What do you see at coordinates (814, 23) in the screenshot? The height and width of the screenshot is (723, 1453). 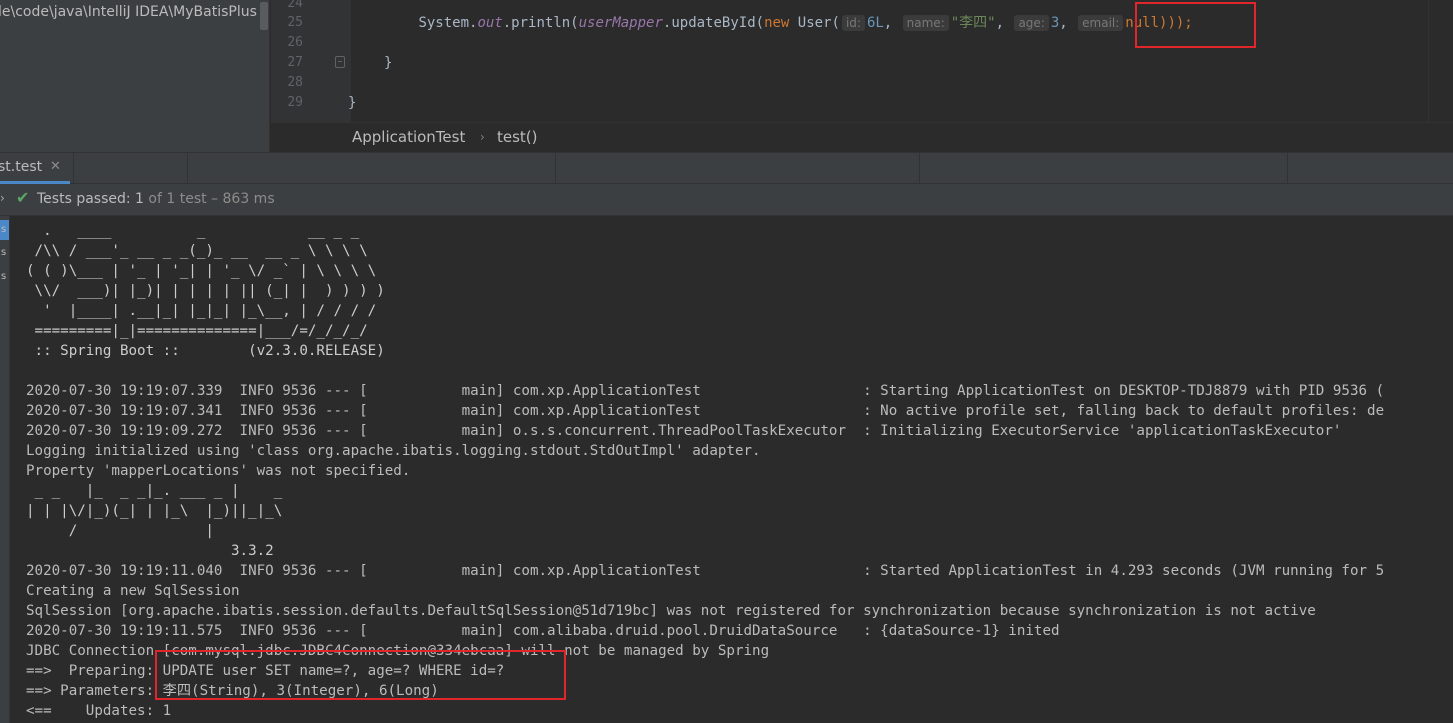 I see `code-token: User(` at bounding box center [814, 23].